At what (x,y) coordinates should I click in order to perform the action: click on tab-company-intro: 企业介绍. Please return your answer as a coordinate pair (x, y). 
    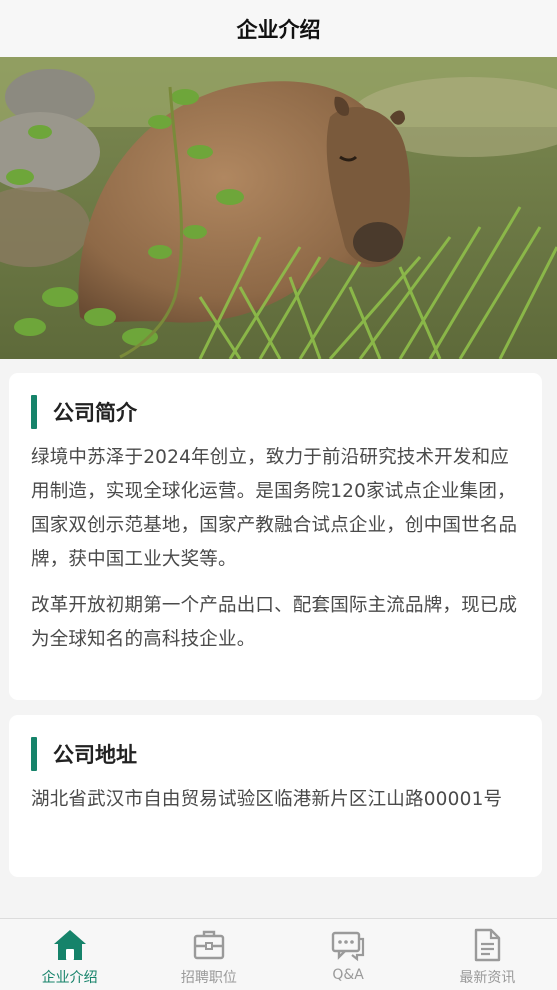
    Looking at the image, I should click on (69, 954).